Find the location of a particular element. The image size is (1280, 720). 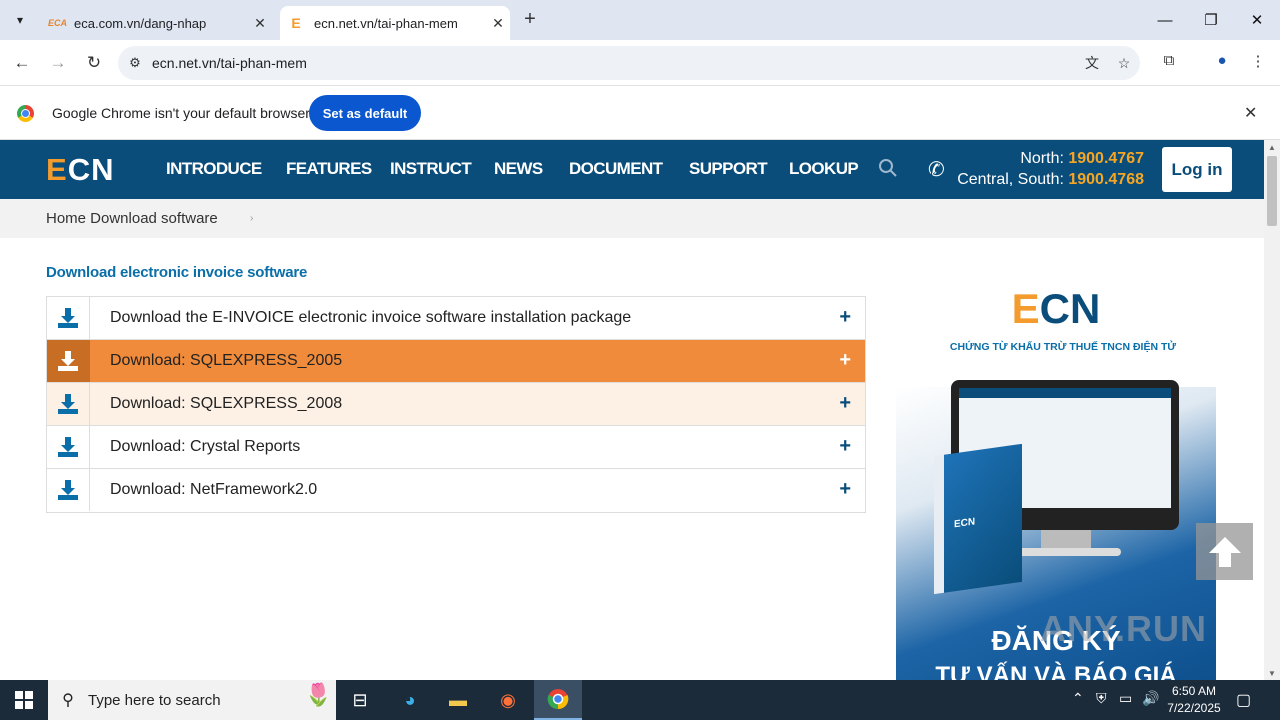

breadcrumb: Home Download software › is located at coordinates (632, 218).